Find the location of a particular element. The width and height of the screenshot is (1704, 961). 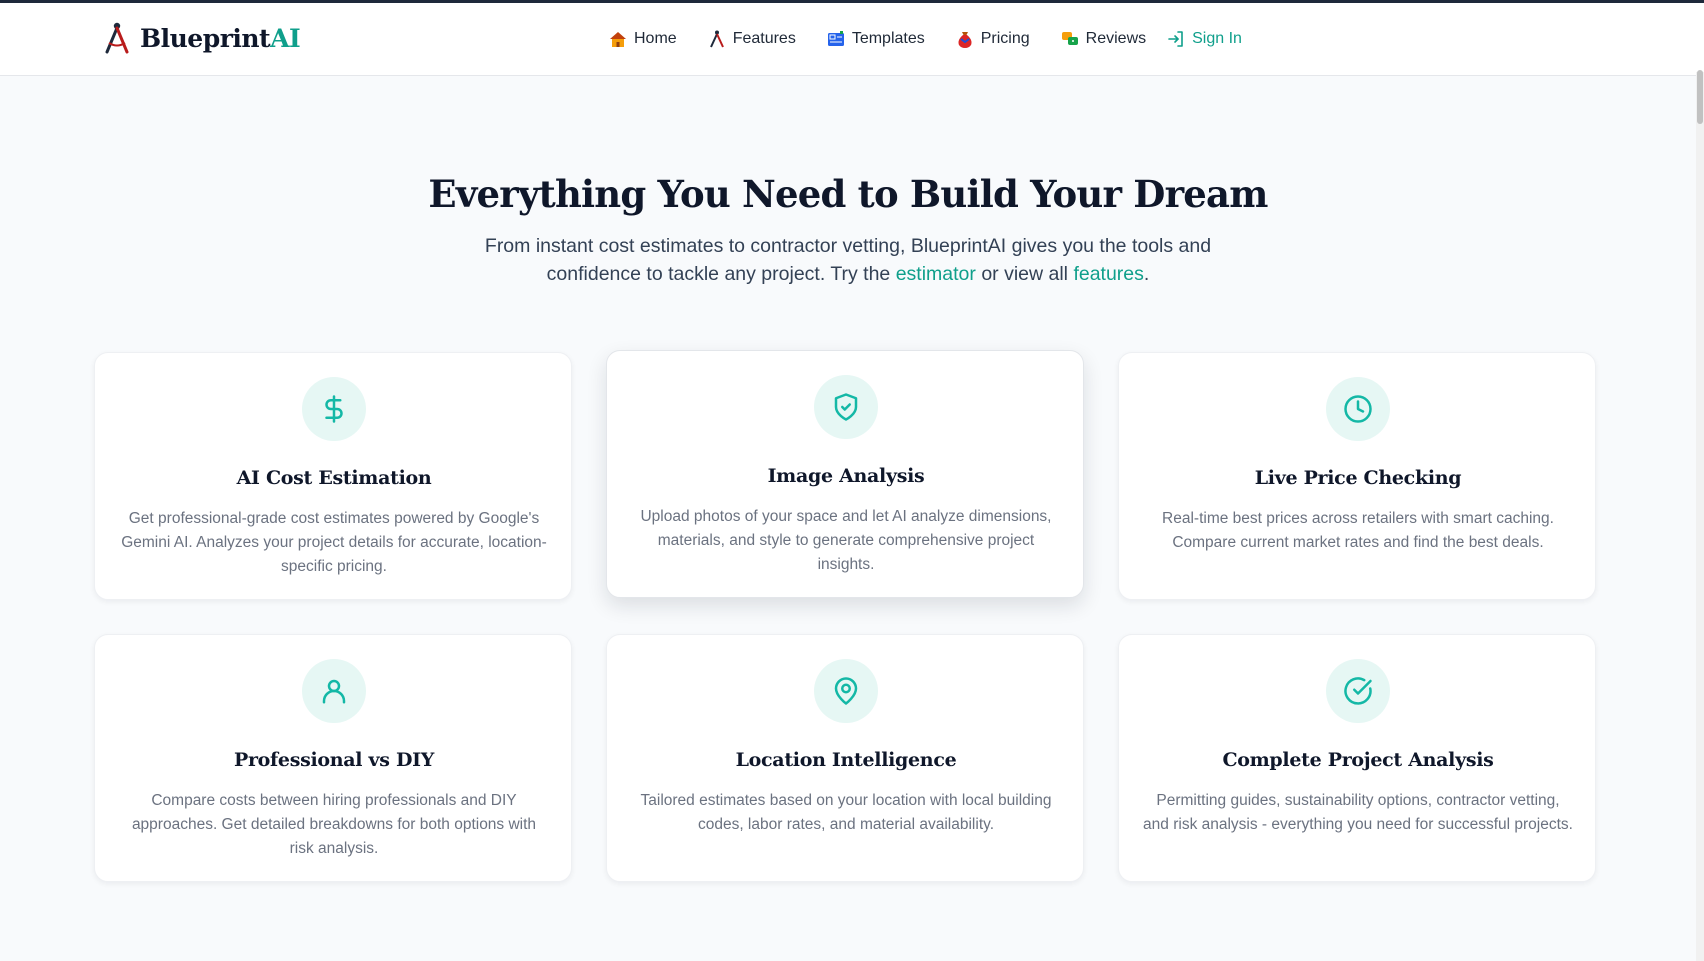

drafting-compass-icon is located at coordinates (117, 38).